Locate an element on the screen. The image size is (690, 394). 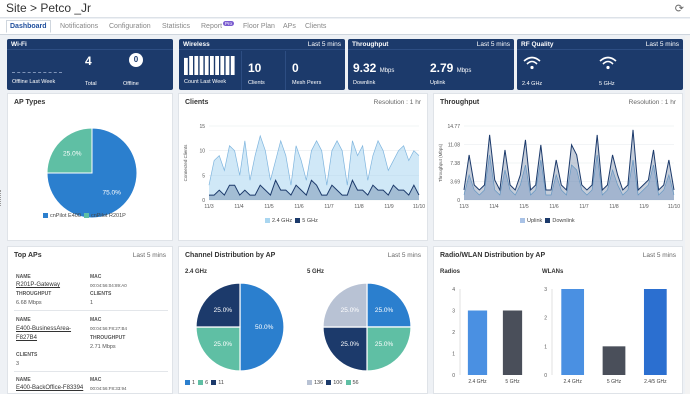
top-bar: Site > Petco _Jr ⟳ is located at coordinates (345, 9).